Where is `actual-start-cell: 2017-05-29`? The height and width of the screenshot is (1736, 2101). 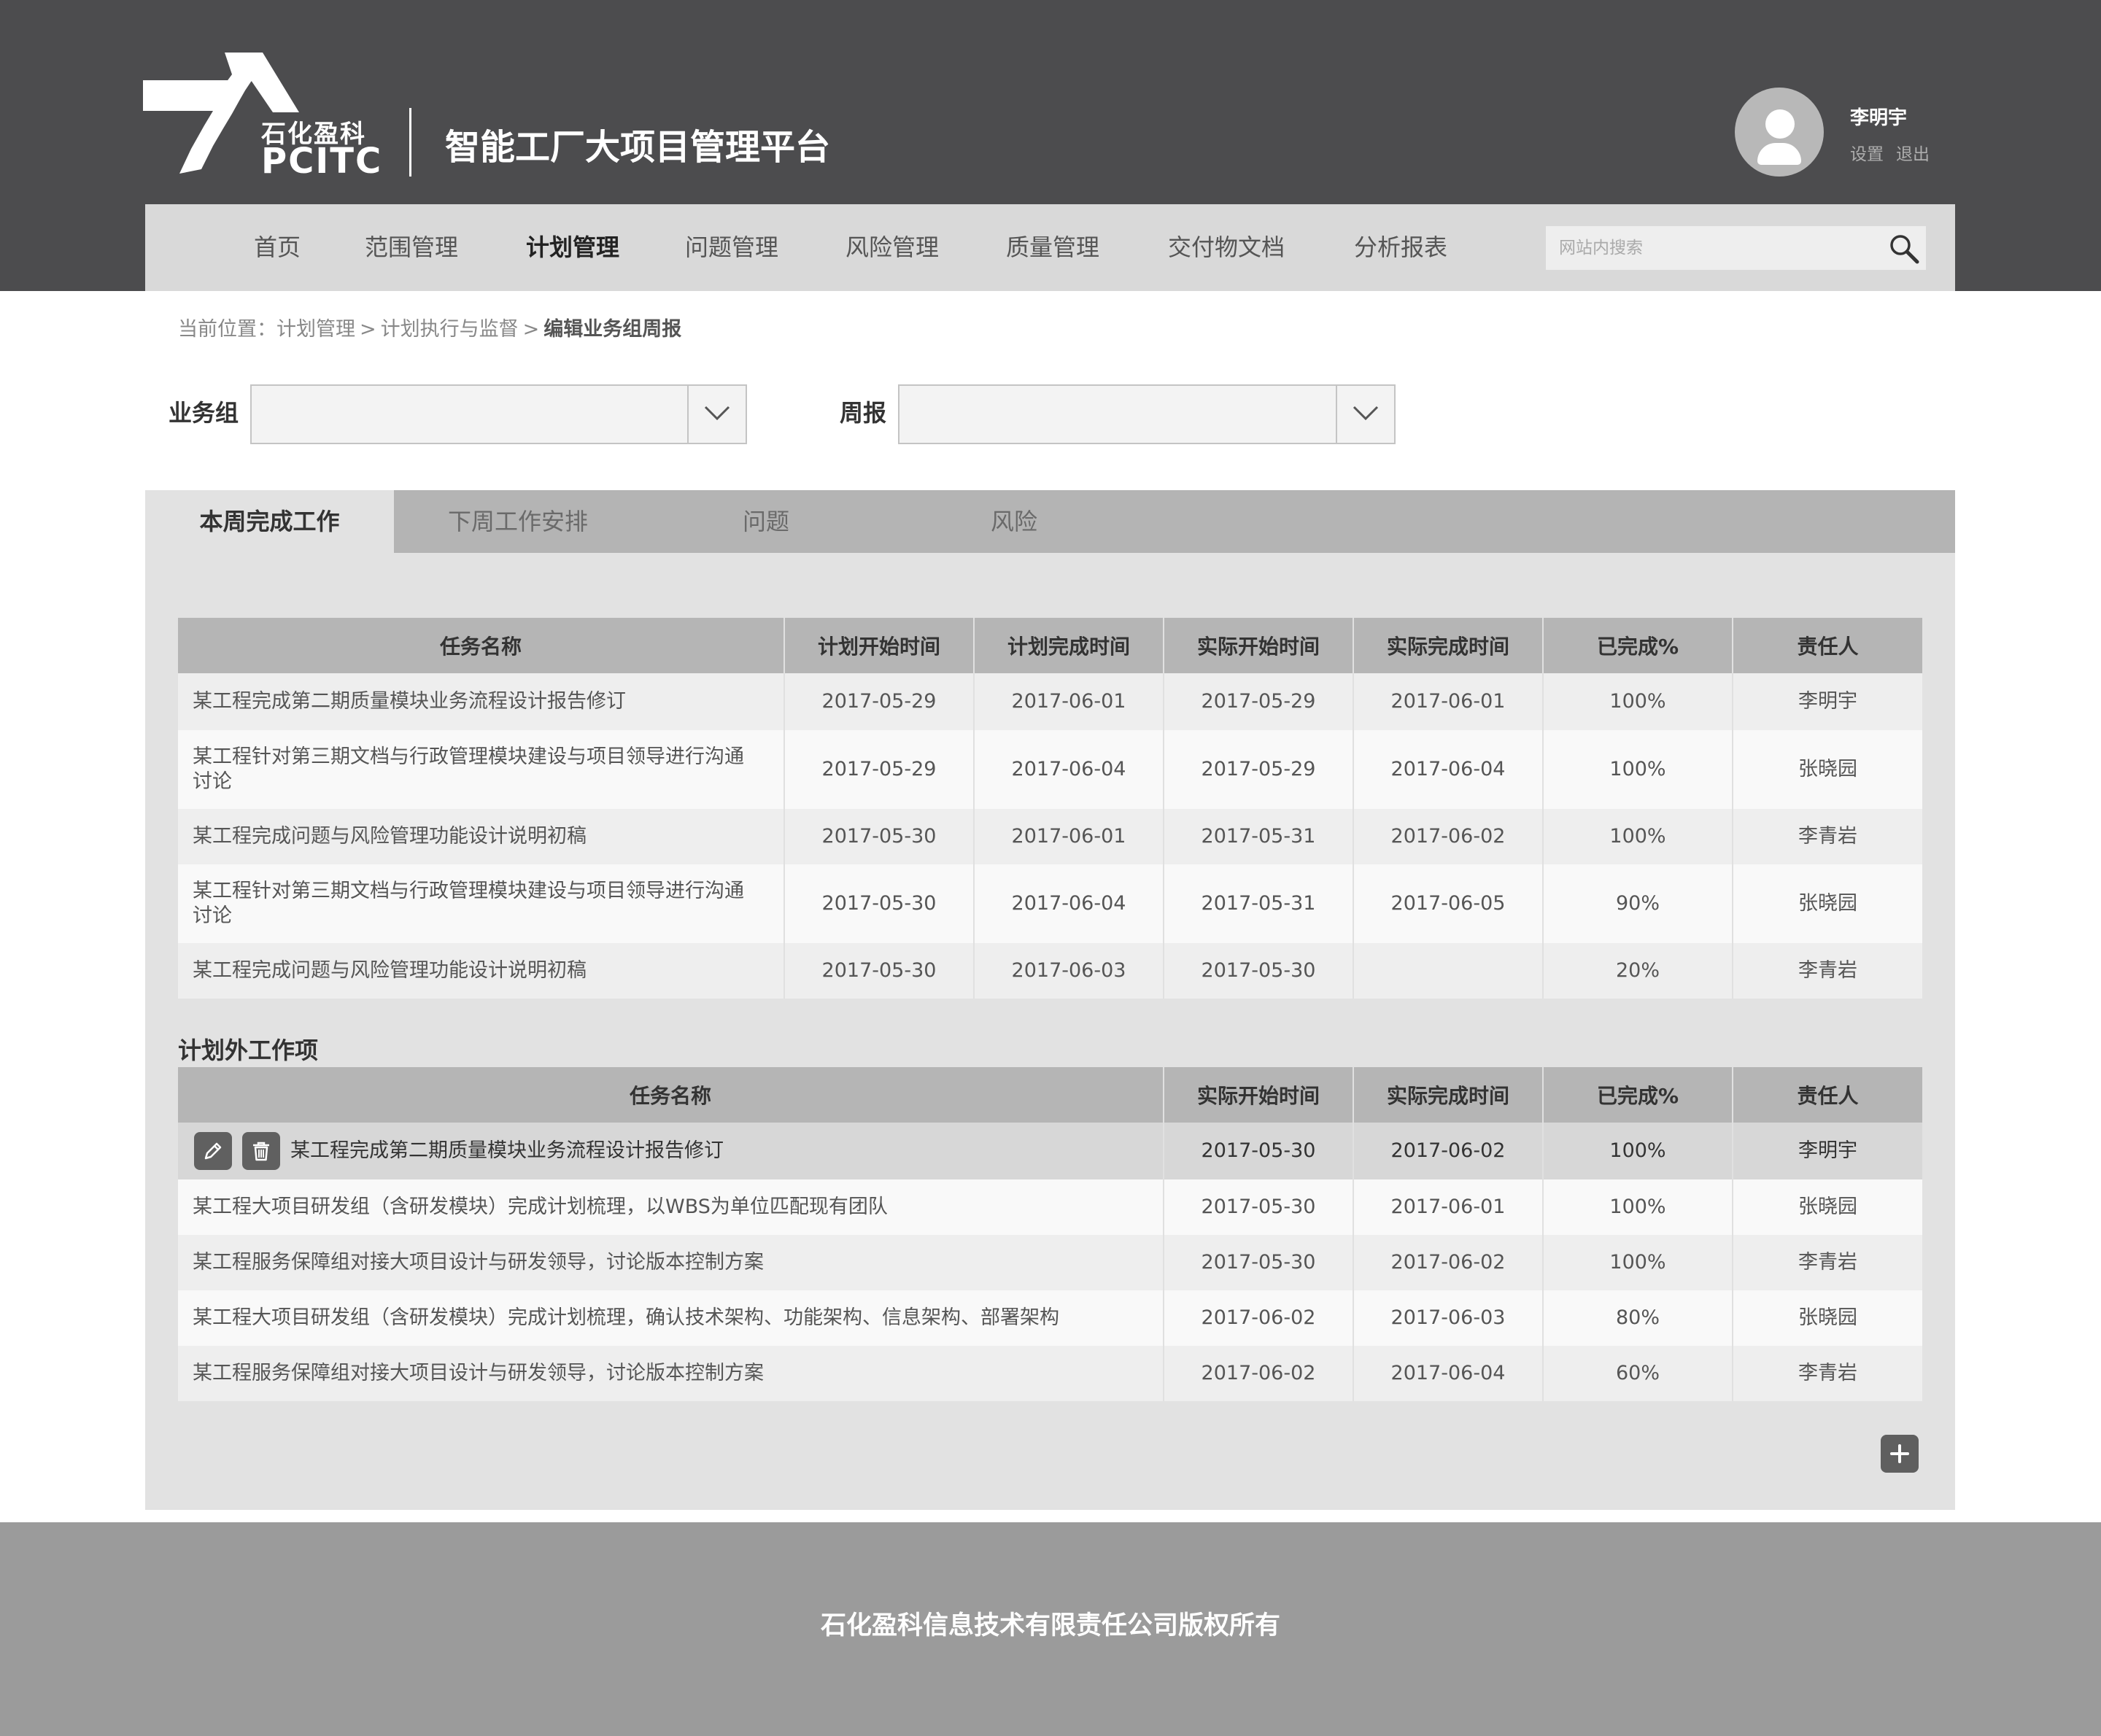
actual-start-cell: 2017-05-29 is located at coordinates (1259, 701).